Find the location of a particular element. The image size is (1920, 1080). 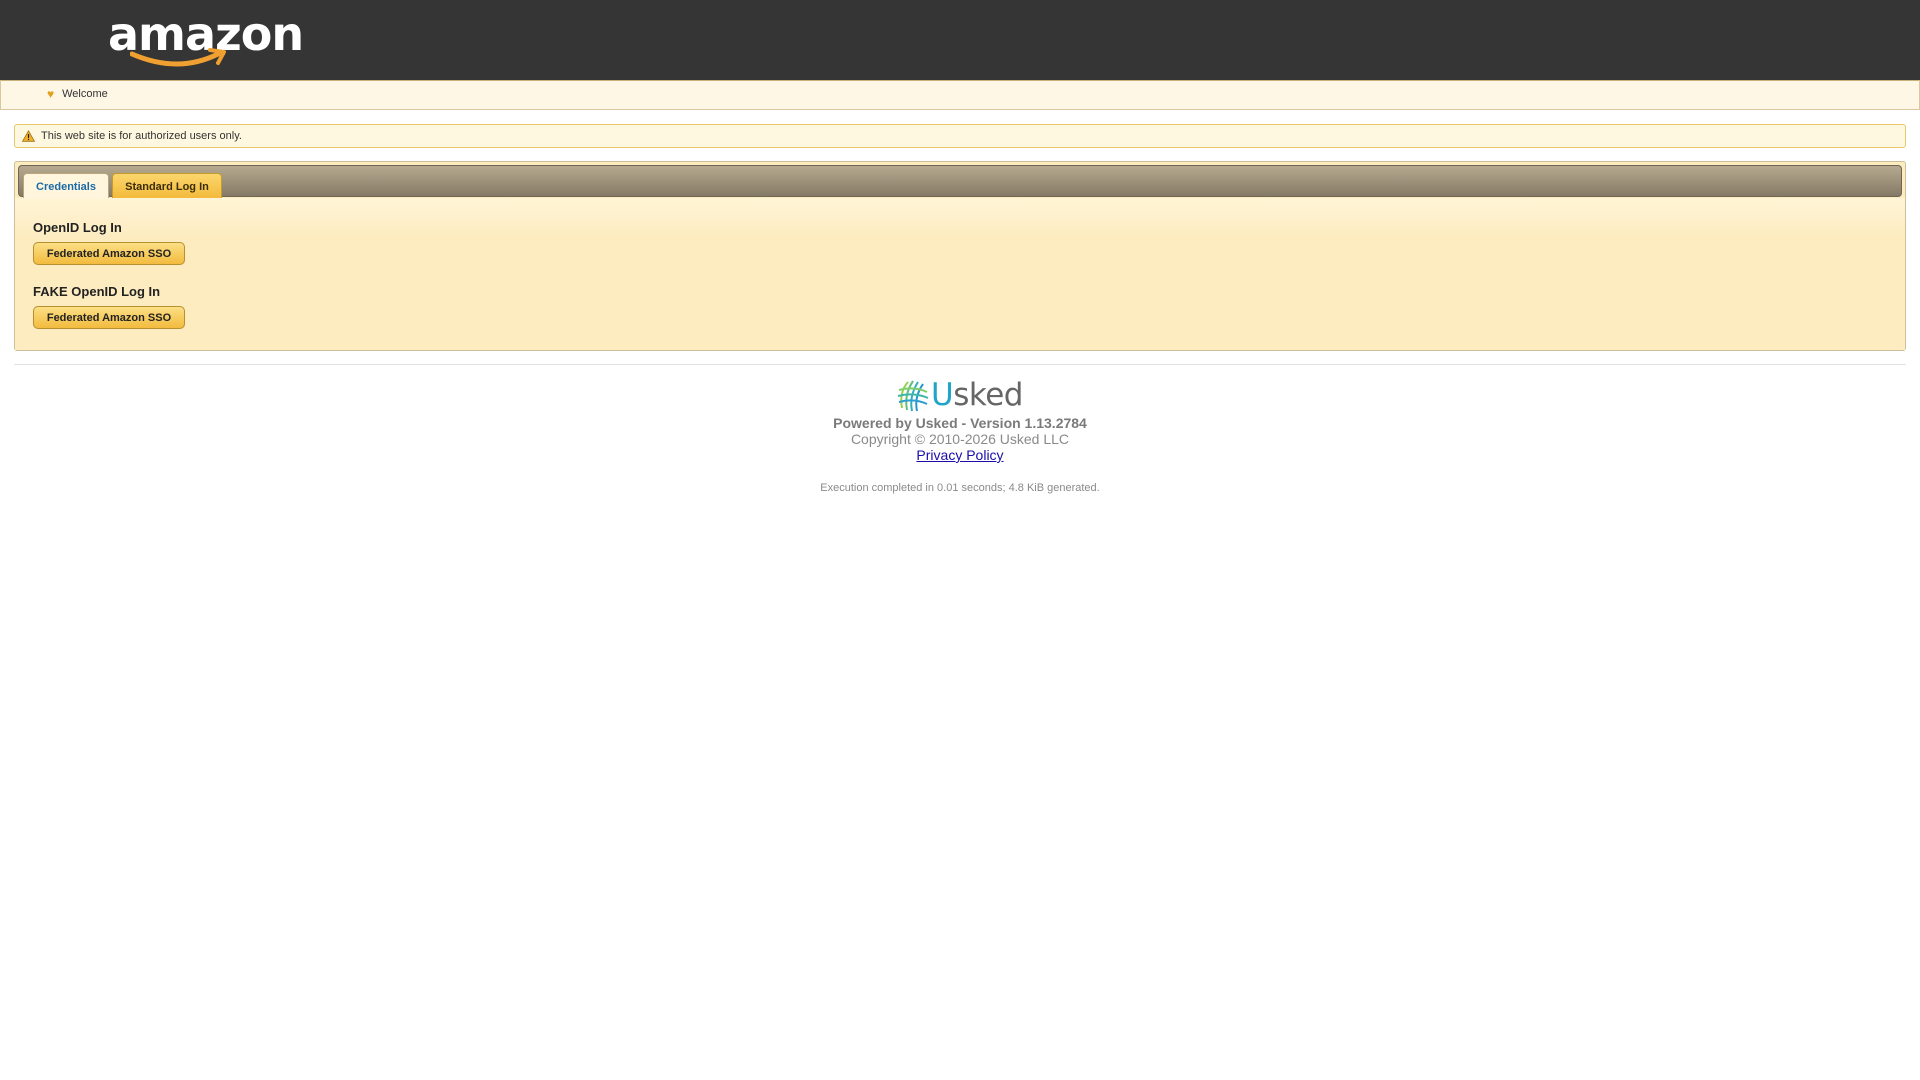

tab-standard-log-in-label: Standard Log In is located at coordinates (167, 186).